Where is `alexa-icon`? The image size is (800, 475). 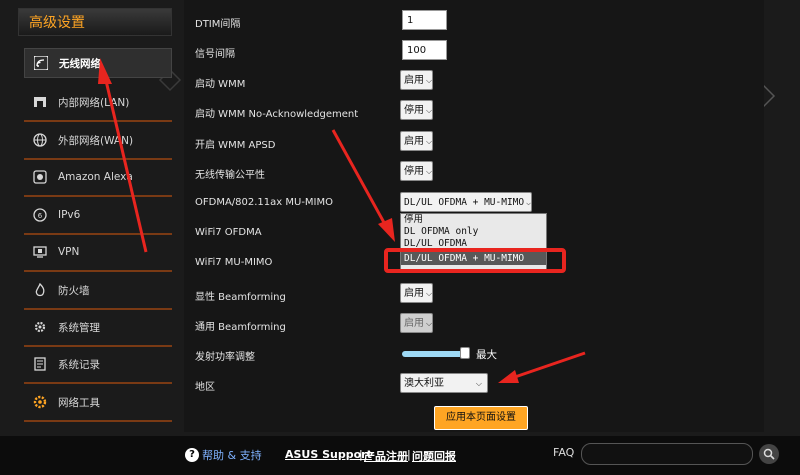
alexa-icon is located at coordinates (40, 177).